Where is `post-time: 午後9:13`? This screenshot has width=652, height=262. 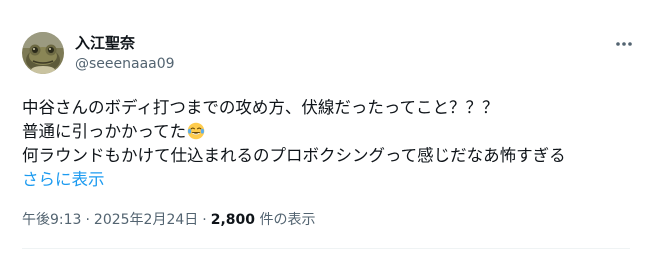
post-time: 午後9:13 is located at coordinates (51, 220).